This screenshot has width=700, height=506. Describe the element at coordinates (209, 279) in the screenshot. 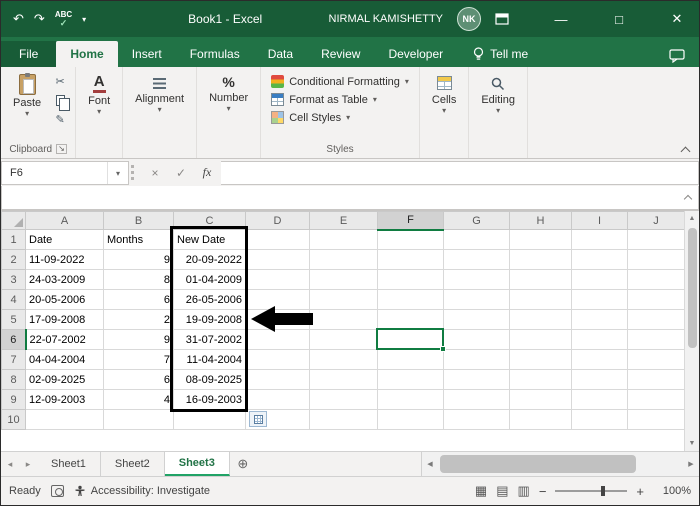

I see `cell-c3: 01-04-2009` at that location.